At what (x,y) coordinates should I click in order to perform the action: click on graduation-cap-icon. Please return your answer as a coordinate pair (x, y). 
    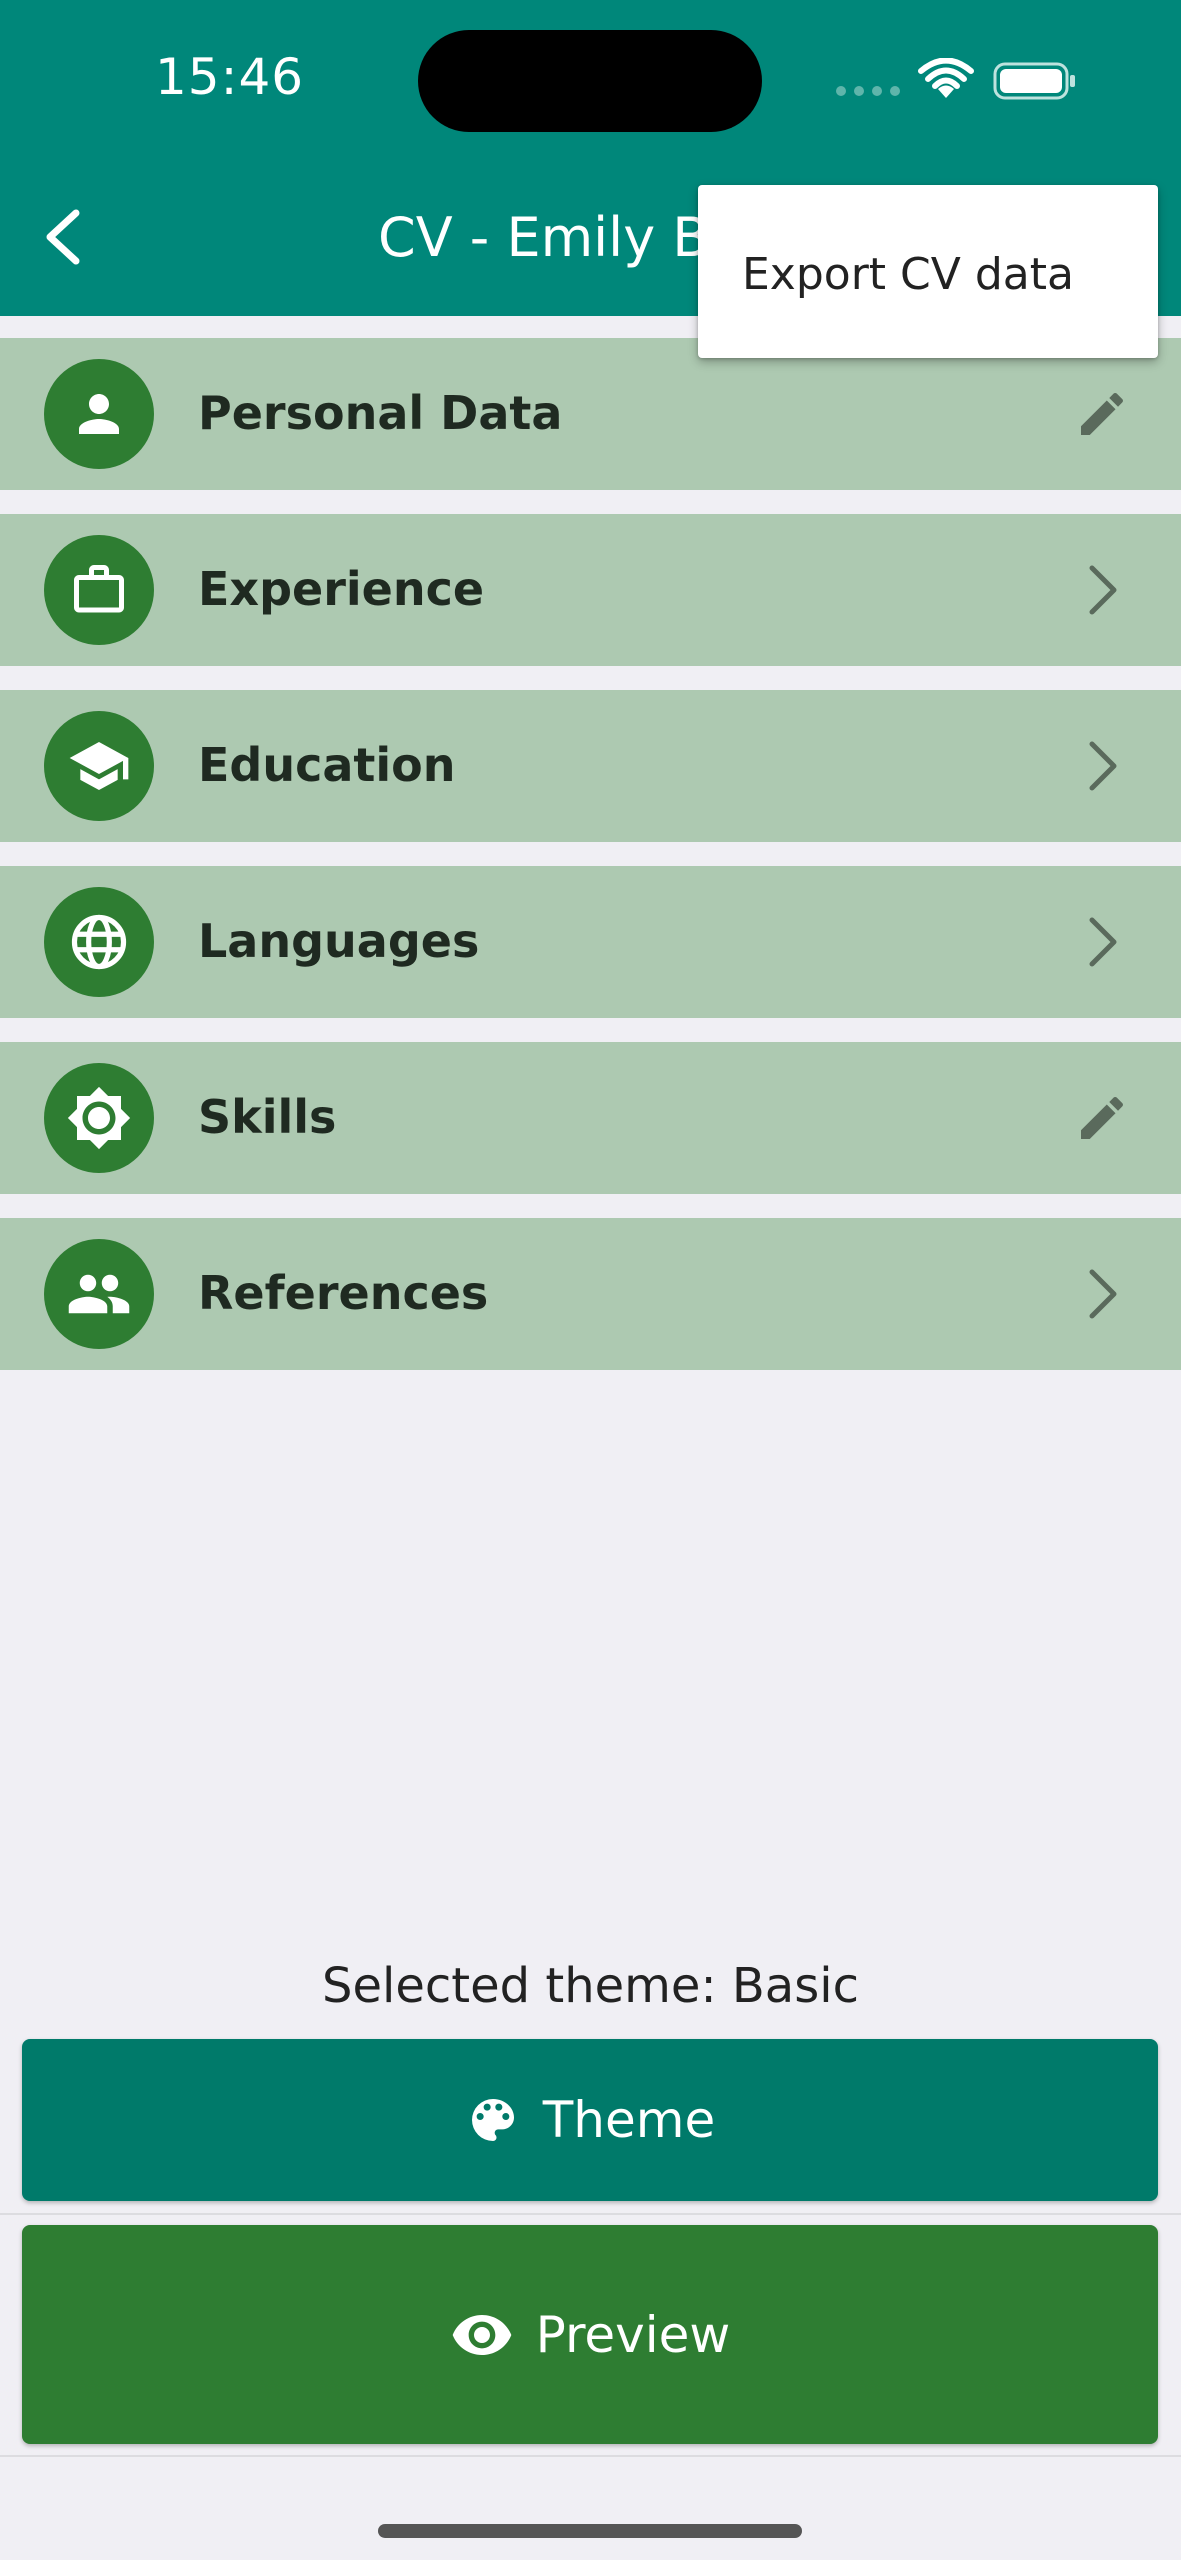
    Looking at the image, I should click on (99, 766).